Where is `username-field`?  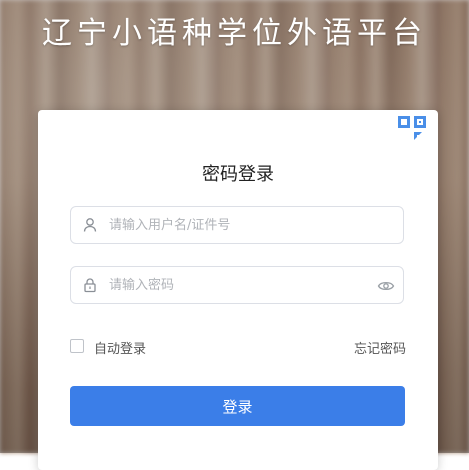
username-field is located at coordinates (237, 225).